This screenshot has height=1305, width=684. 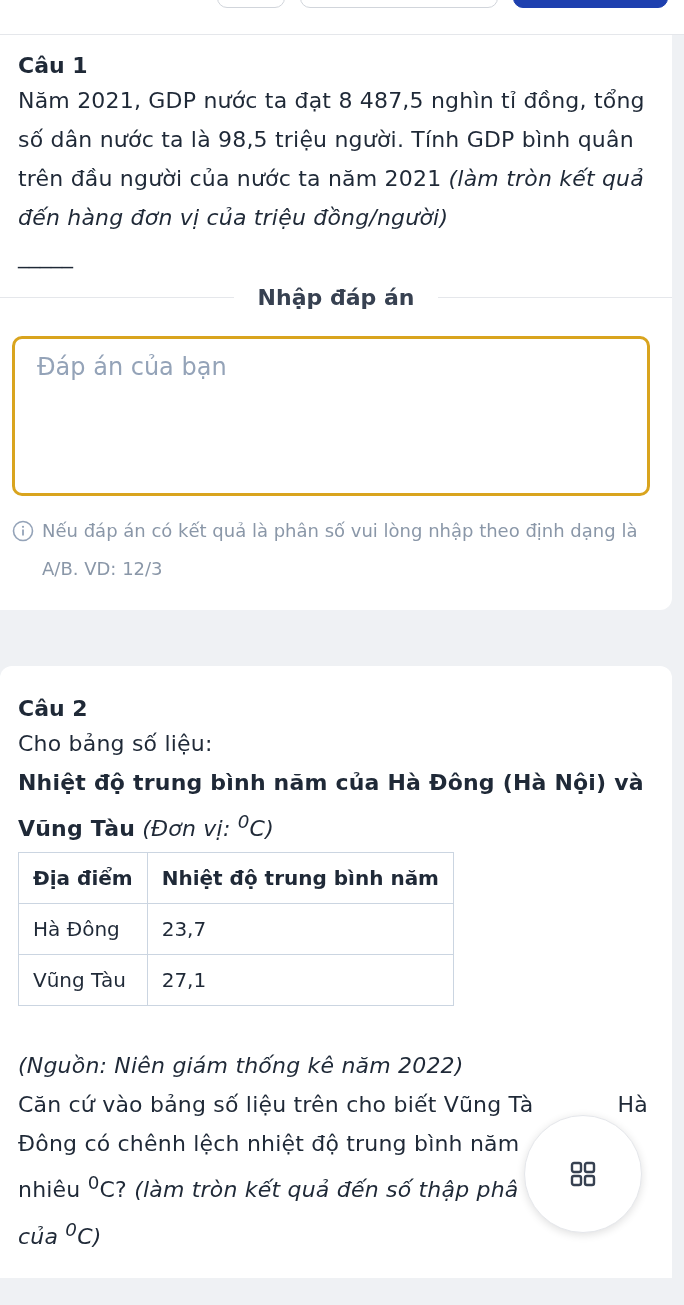 I want to click on question-text: Năm 2021, GDP nước ta đạt 8 487,5 nghìn tỉ đồng, tổng số dân nước ta là 98,5 triệu người. Tính GDP bình quân trên đầu người của nước ta năm 2021 (làm tròn kết quả đến hàng đơn vị của triệu đồng/người), so click(x=332, y=159).